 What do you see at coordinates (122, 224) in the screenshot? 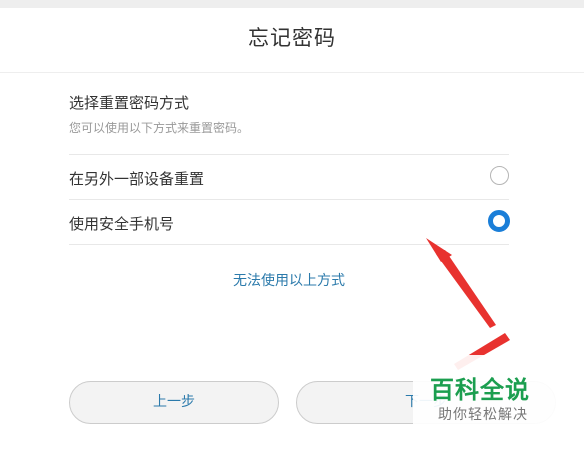
I see `option-label: 使用安全手机号` at bounding box center [122, 224].